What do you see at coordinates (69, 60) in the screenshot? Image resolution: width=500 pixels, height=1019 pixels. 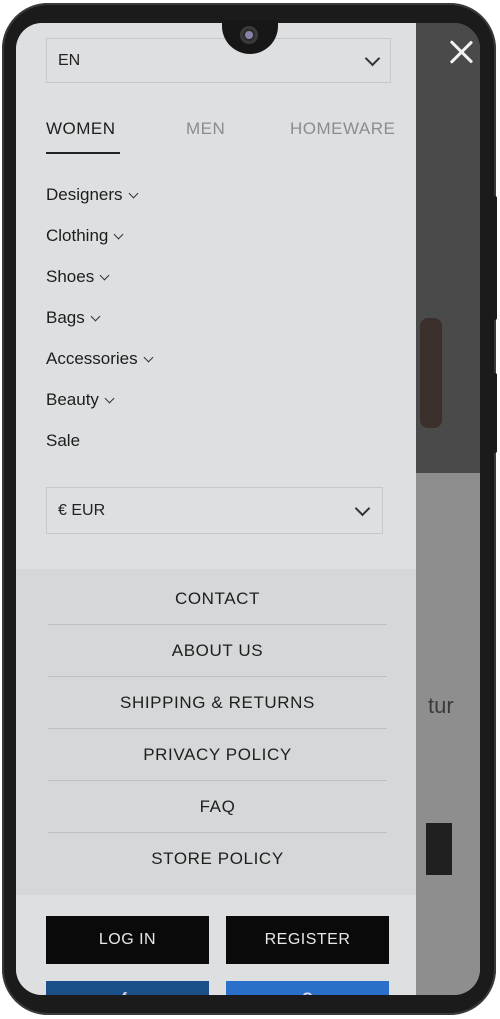 I see `language-value: EN` at bounding box center [69, 60].